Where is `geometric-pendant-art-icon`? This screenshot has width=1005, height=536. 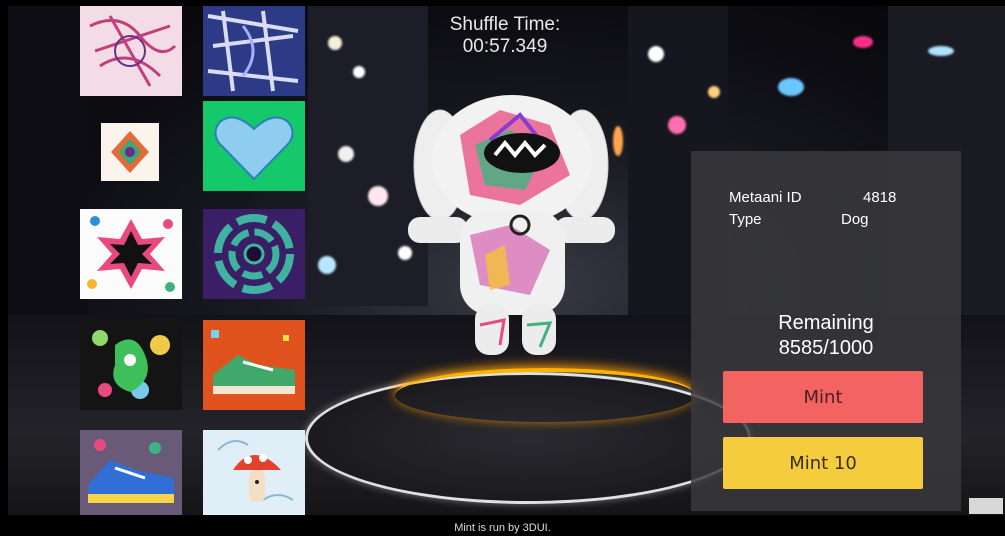
geometric-pendant-art-icon is located at coordinates (130, 152).